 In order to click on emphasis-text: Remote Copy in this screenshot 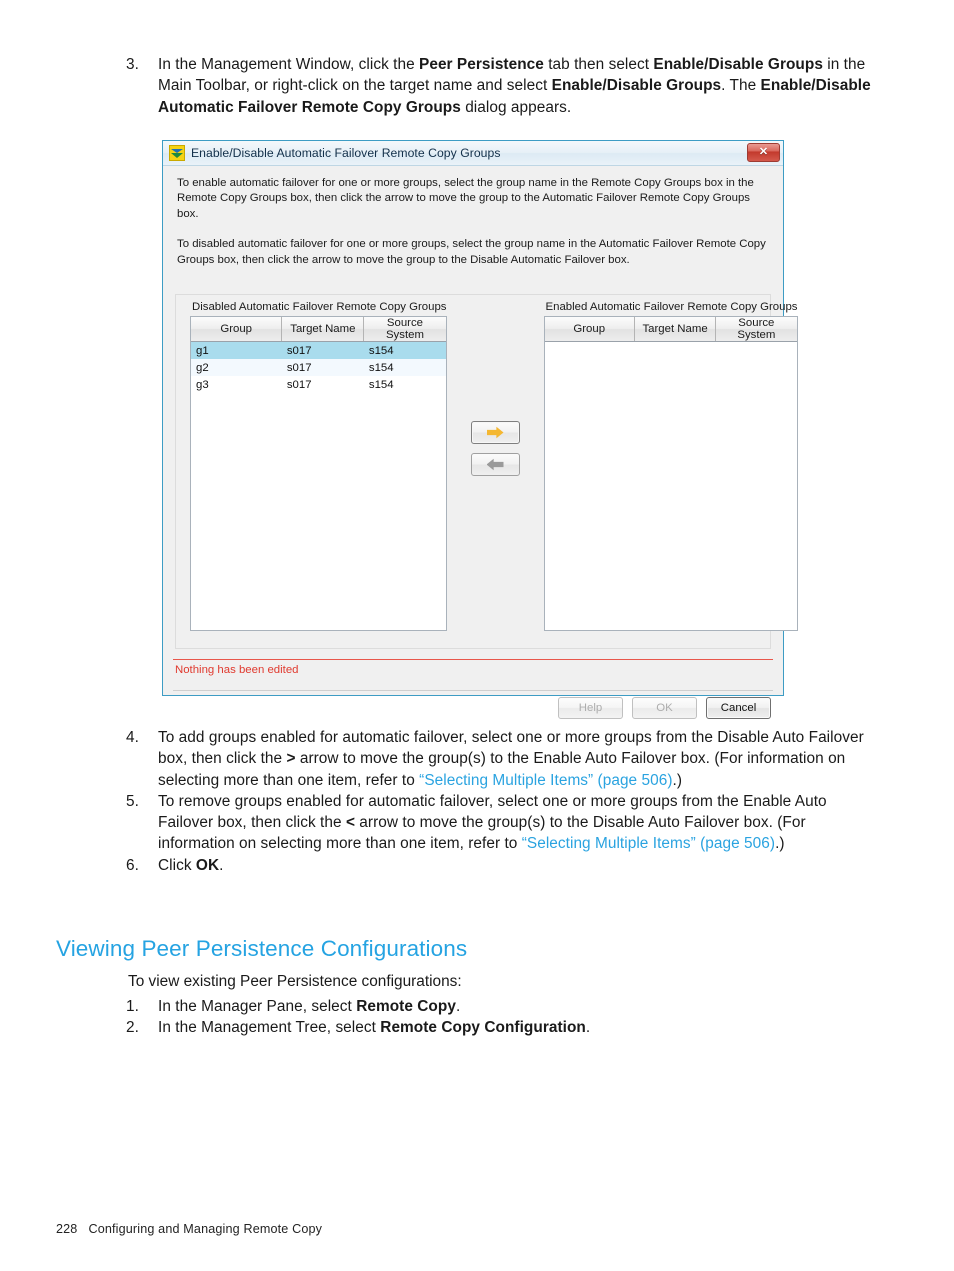, I will do `click(406, 1006)`.